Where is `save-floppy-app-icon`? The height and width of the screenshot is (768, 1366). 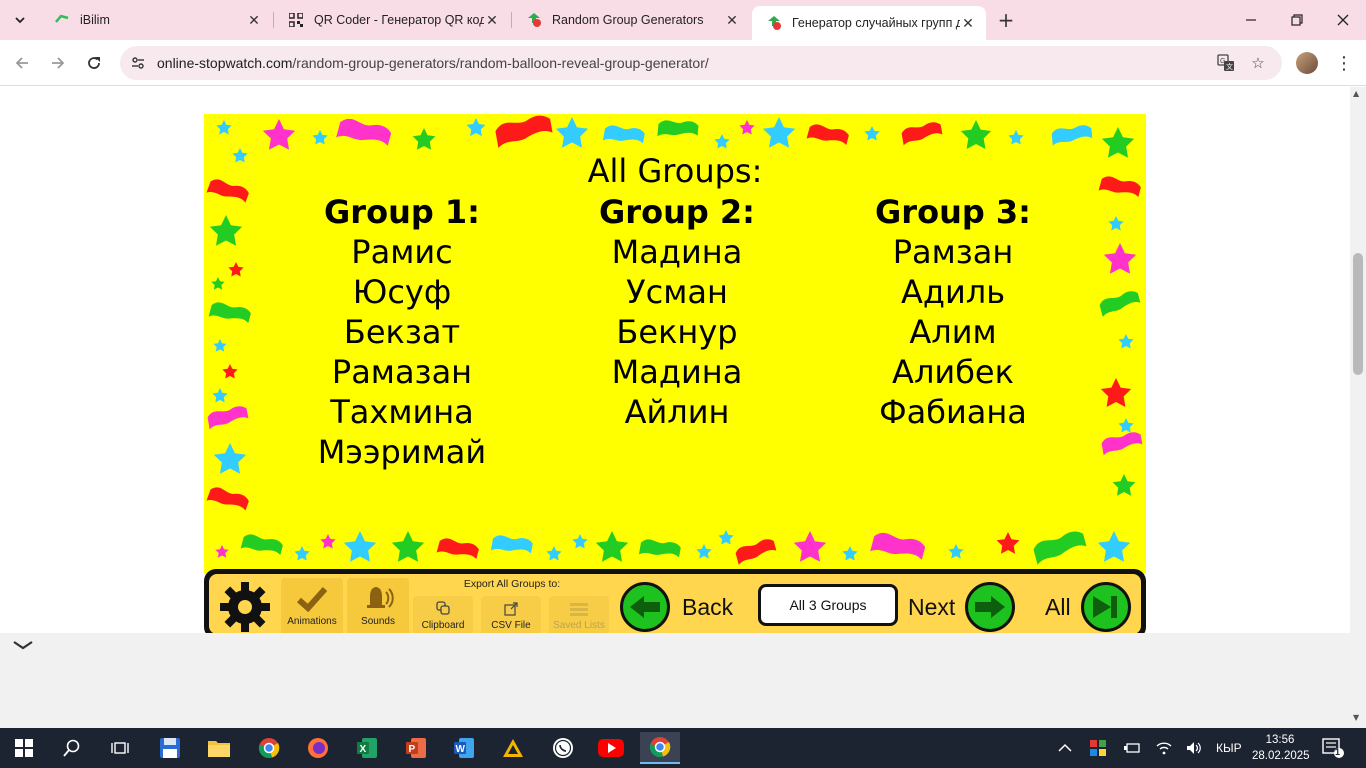 save-floppy-app-icon is located at coordinates (170, 748).